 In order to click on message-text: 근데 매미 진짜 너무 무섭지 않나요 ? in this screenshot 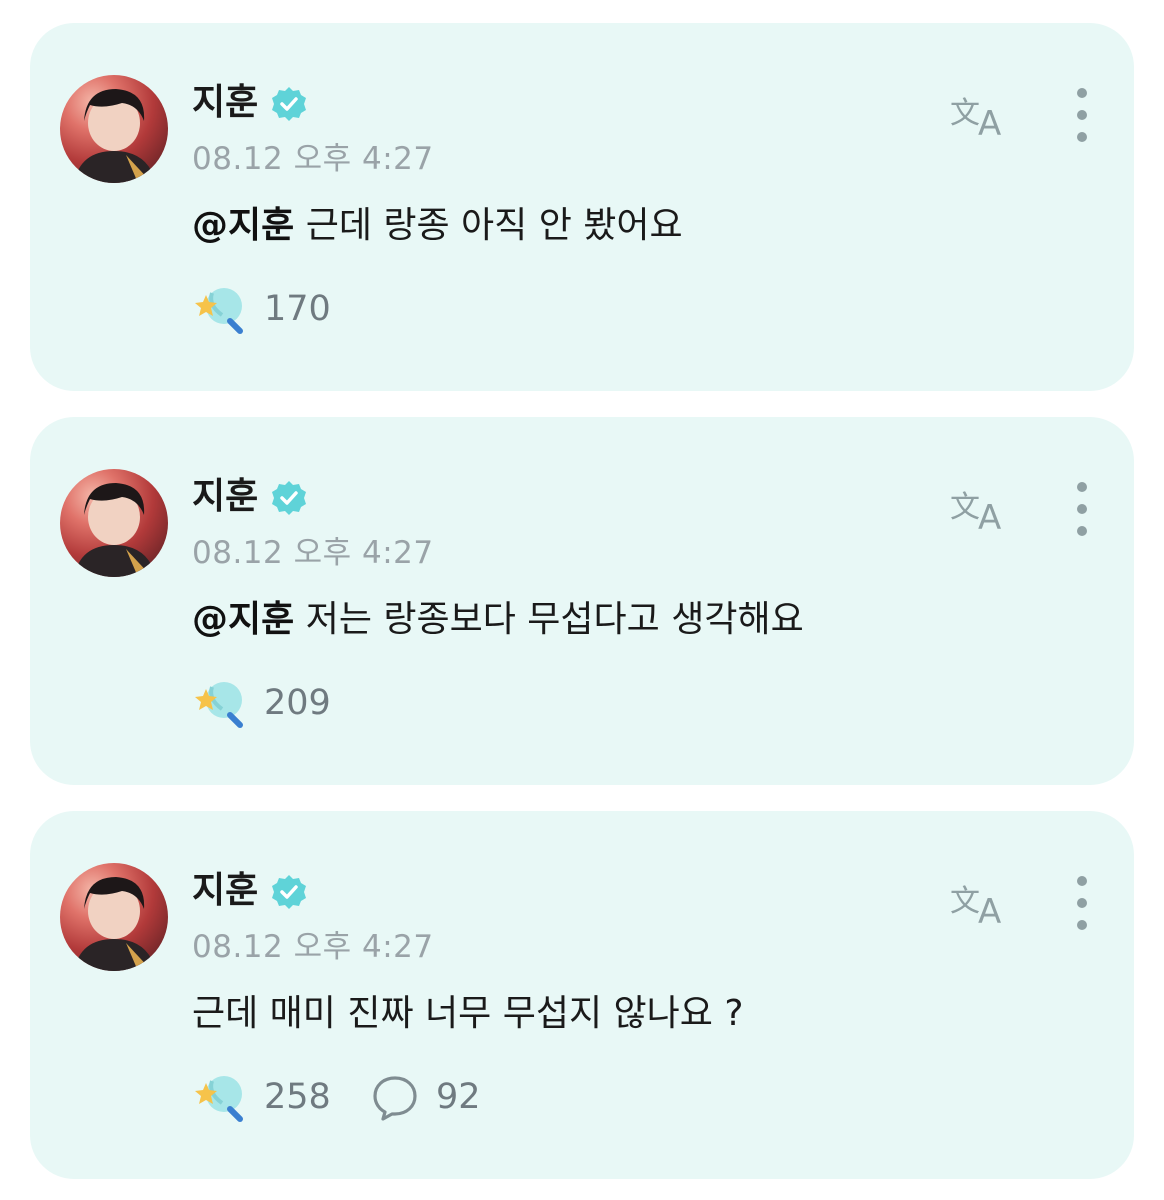, I will do `click(468, 1013)`.